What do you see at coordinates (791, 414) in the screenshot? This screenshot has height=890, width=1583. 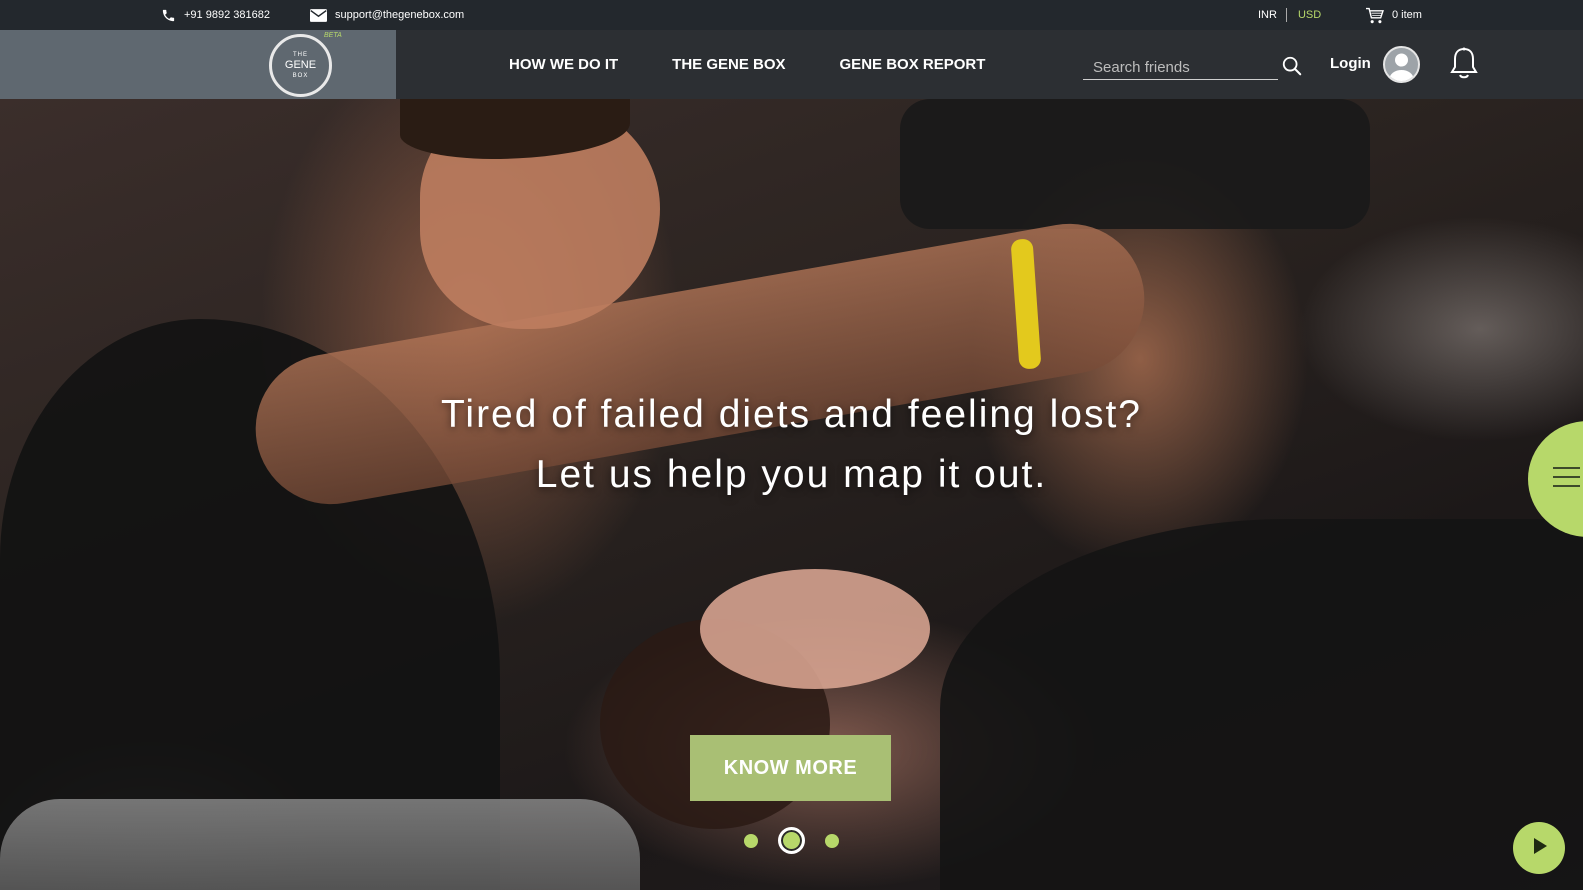 I see `hero-line-1: Tired of failed diets and feeling lost?` at bounding box center [791, 414].